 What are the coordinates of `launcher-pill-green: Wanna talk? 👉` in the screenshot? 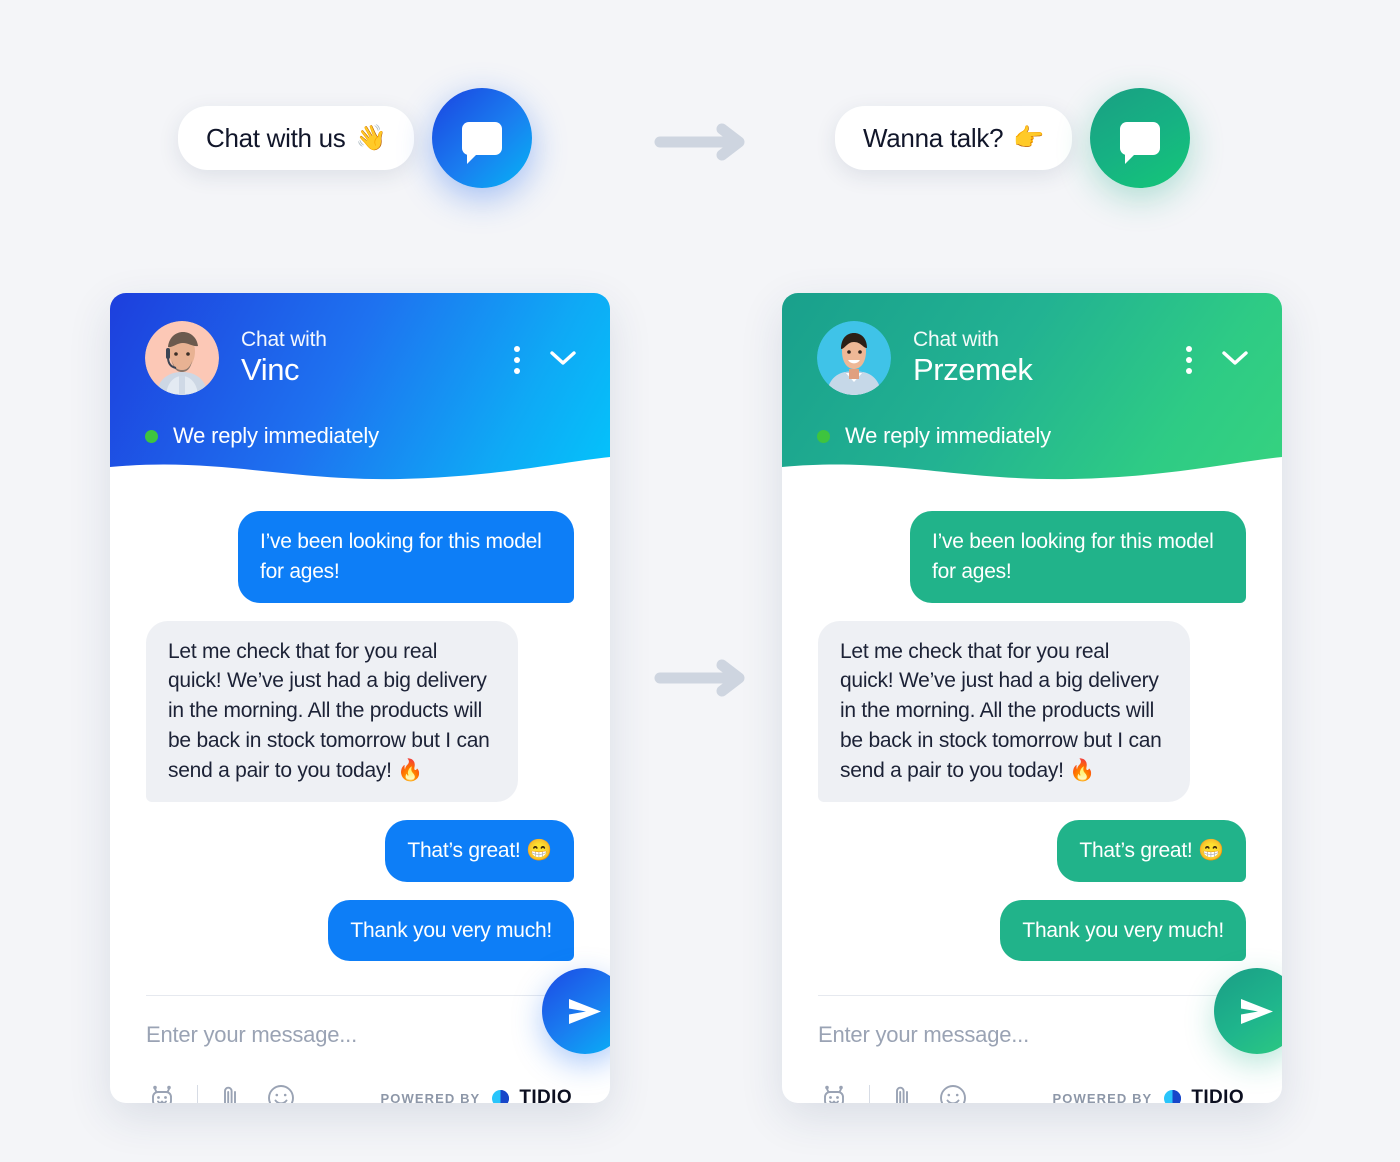 It's located at (954, 138).